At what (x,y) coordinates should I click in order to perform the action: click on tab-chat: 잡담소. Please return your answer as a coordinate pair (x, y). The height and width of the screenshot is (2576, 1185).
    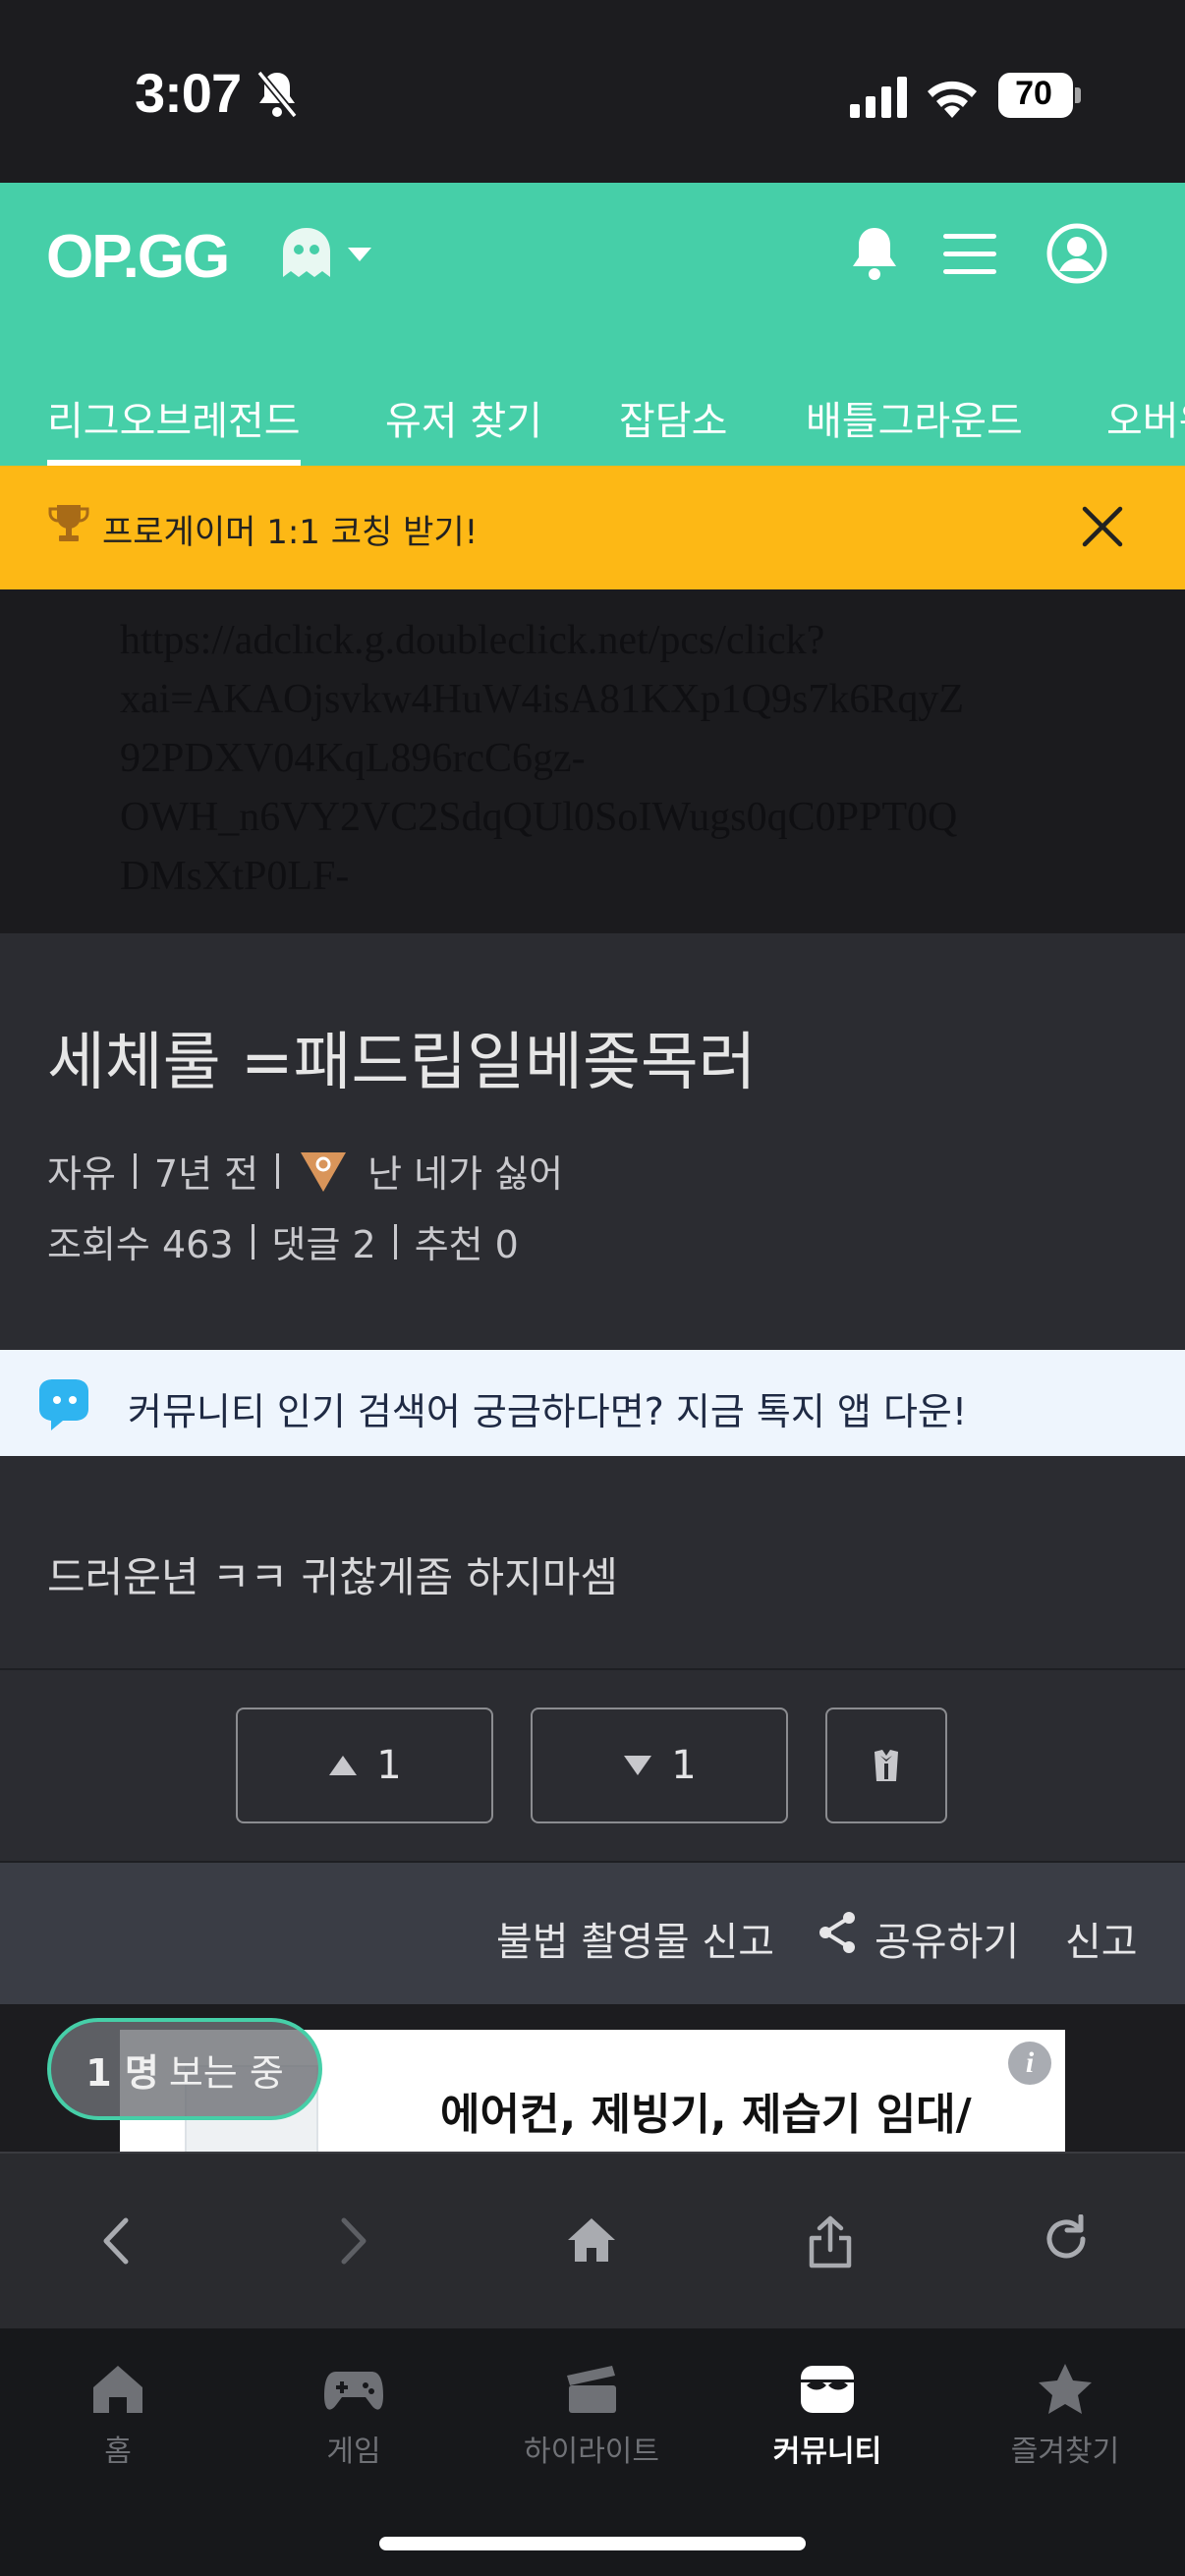
    Looking at the image, I should click on (673, 413).